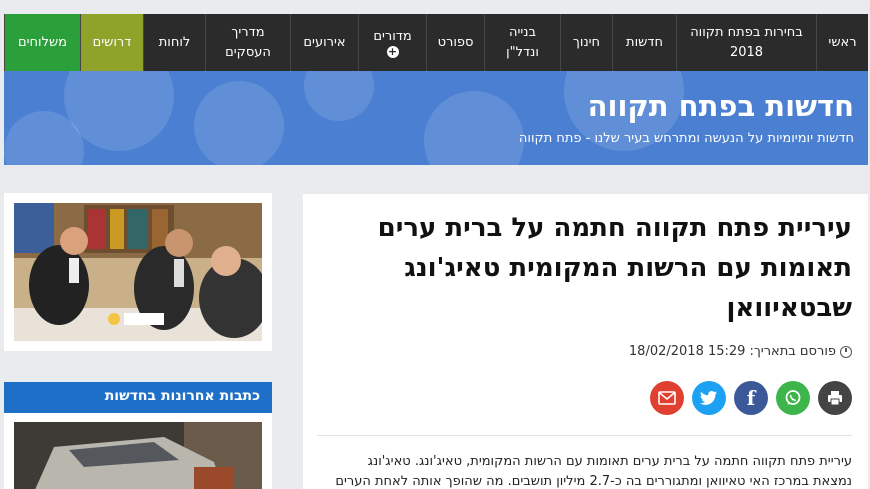  I want to click on nav-item-jobs: דרושים, so click(111, 42).